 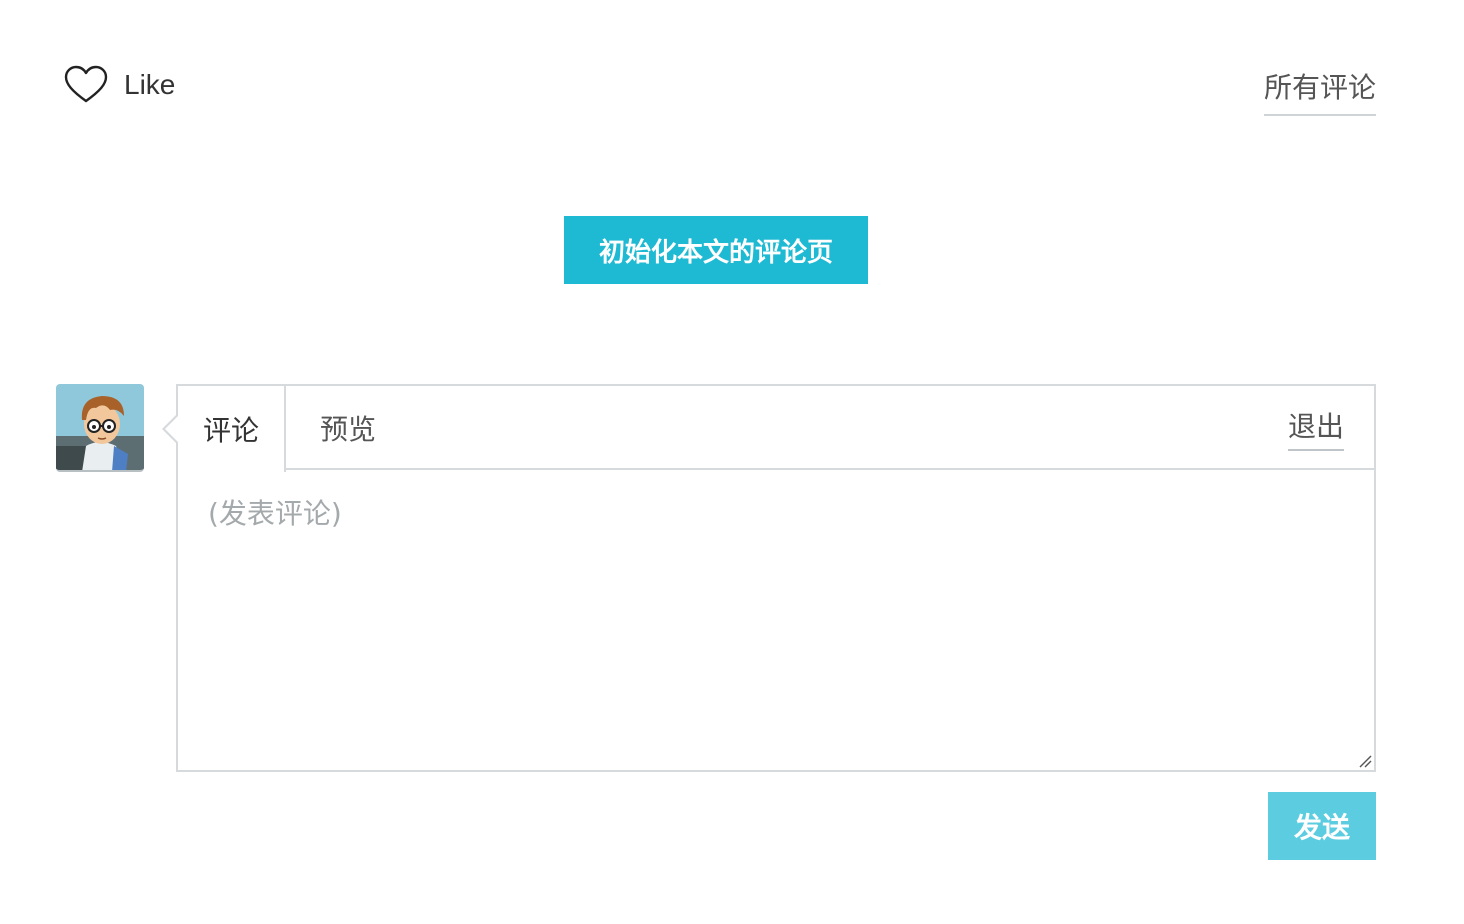 I want to click on tab-comment: 评论, so click(x=232, y=429).